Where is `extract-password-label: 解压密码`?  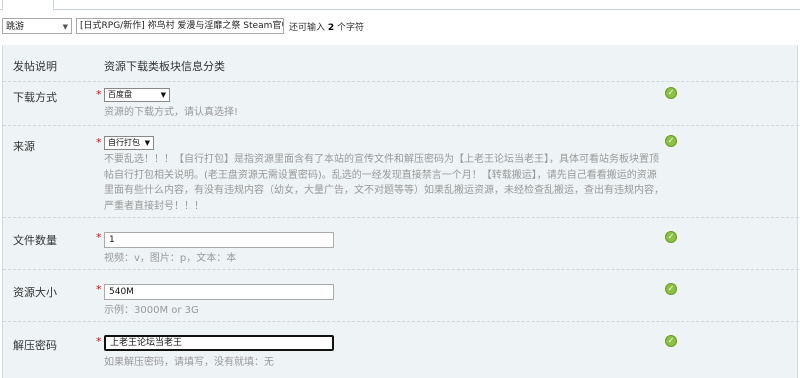 extract-password-label: 解压密码 is located at coordinates (35, 345).